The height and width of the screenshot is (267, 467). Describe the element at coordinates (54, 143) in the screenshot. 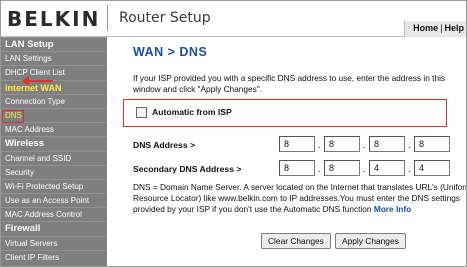

I see `sidebar-heading-wireless: Wireless` at that location.